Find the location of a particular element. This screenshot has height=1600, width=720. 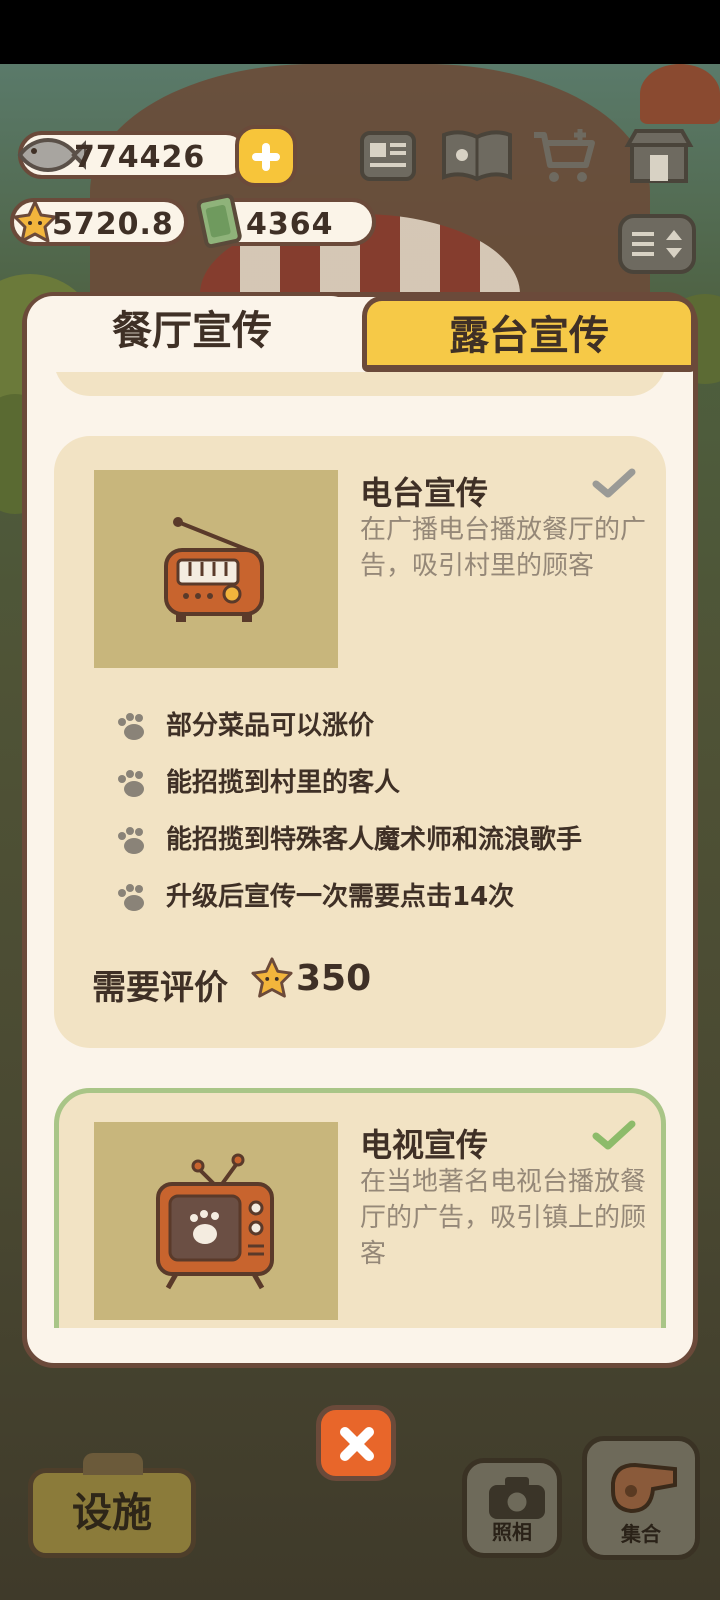

tab-terrace-promotion: 露台宣传 is located at coordinates (529, 334).